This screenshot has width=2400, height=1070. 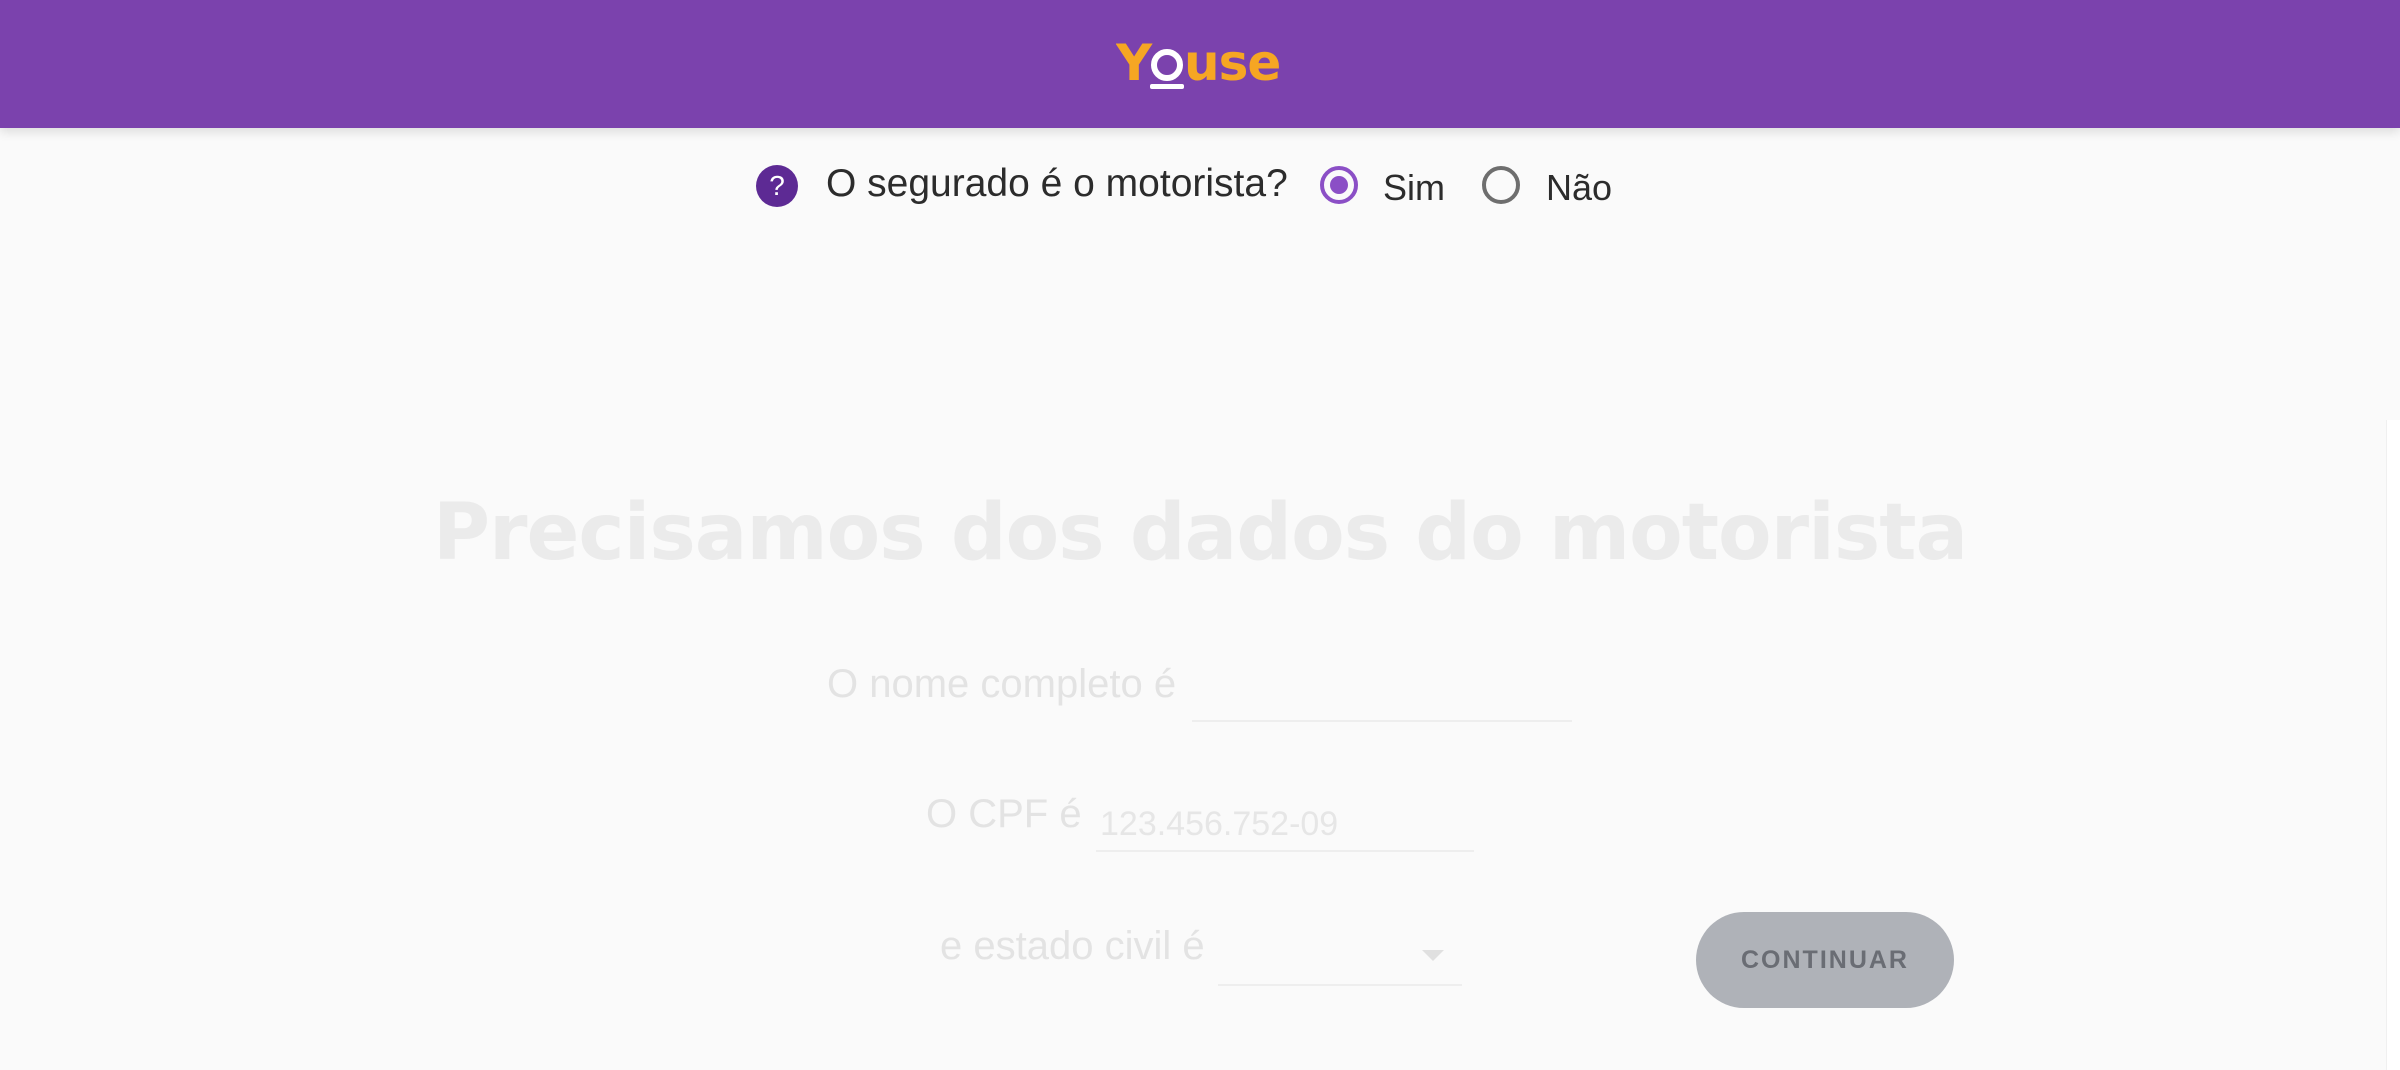 What do you see at coordinates (1002, 684) in the screenshot?
I see `full-name-label: O nome completo é` at bounding box center [1002, 684].